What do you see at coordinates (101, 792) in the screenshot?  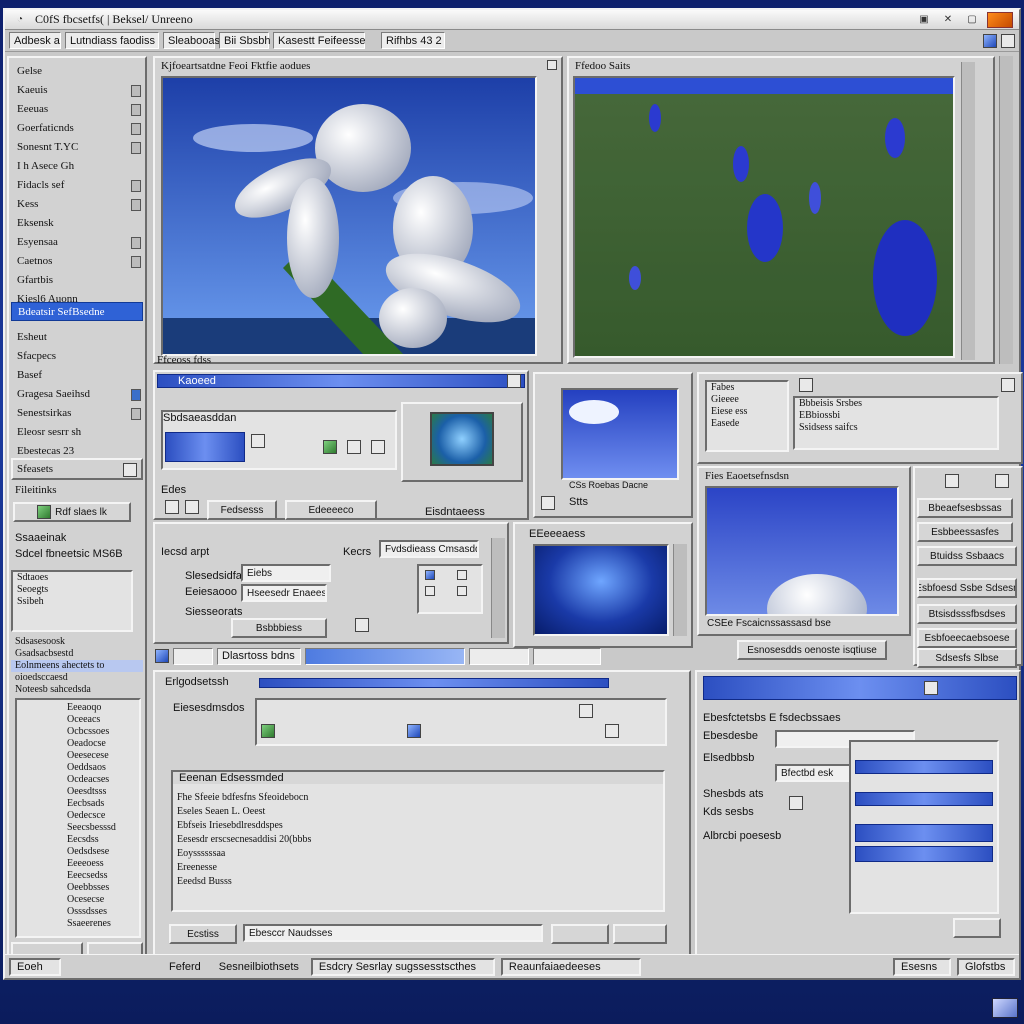 I see `file-list-item: Oeesdtsss` at bounding box center [101, 792].